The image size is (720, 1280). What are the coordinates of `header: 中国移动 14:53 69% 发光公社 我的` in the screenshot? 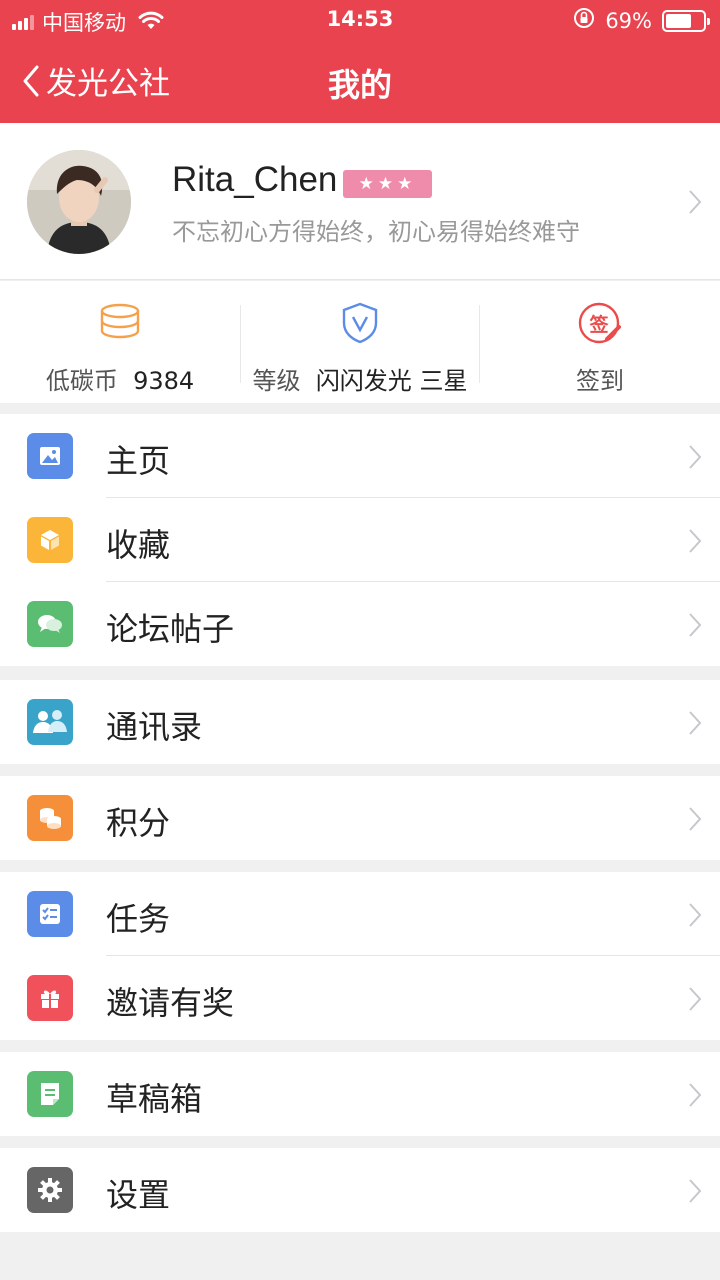 It's located at (360, 61).